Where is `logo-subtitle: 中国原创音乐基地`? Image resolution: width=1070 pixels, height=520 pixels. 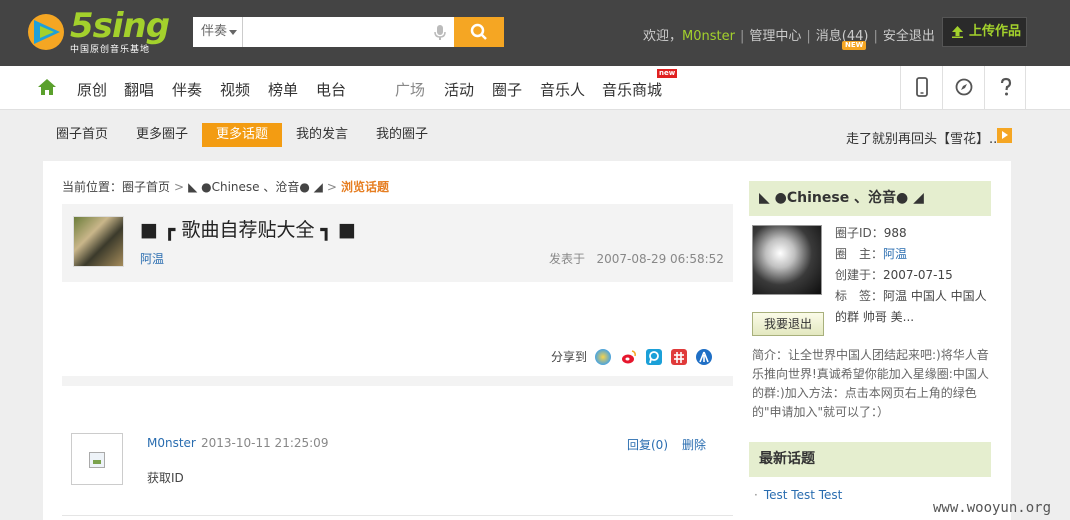 logo-subtitle: 中国原创音乐基地 is located at coordinates (110, 50).